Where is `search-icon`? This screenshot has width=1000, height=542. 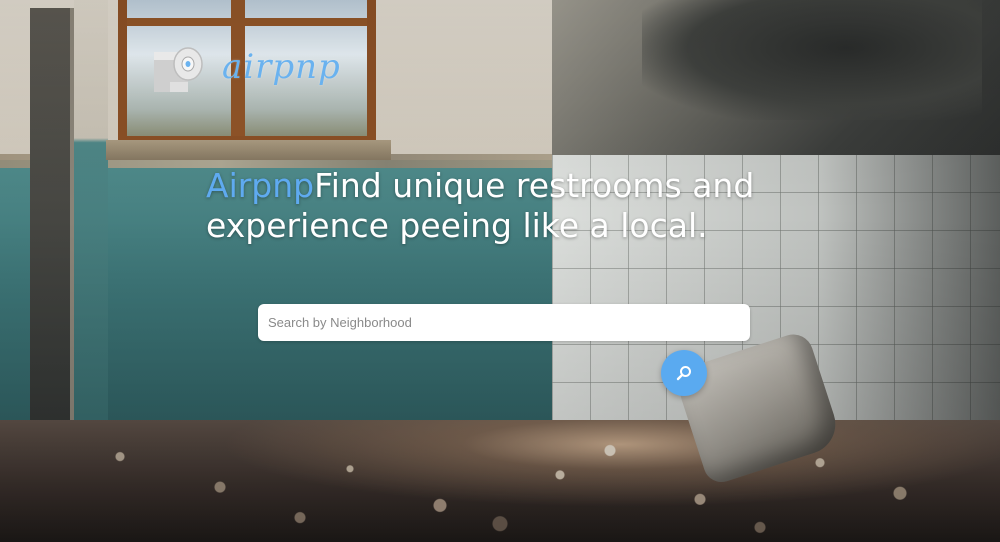 search-icon is located at coordinates (683, 373).